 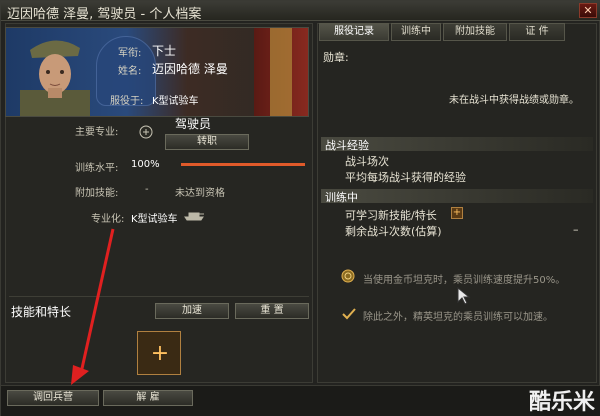 What do you see at coordinates (93, 306) in the screenshot?
I see `annotation-arrow-icon` at bounding box center [93, 306].